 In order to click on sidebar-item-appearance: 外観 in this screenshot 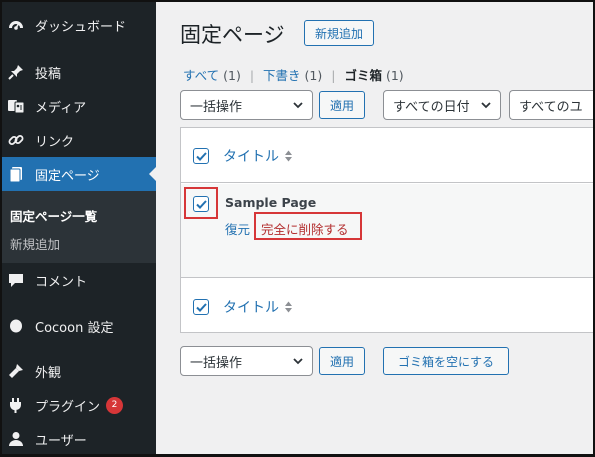, I will do `click(79, 371)`.